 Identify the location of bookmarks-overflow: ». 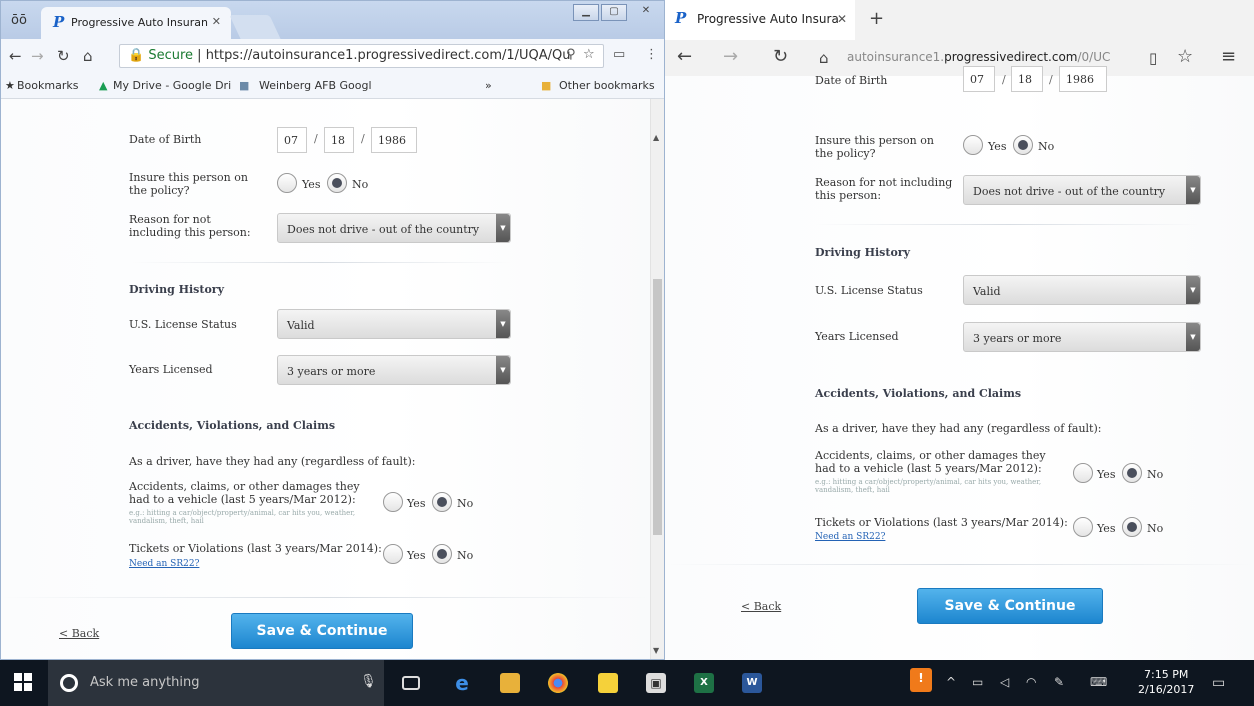
(488, 85).